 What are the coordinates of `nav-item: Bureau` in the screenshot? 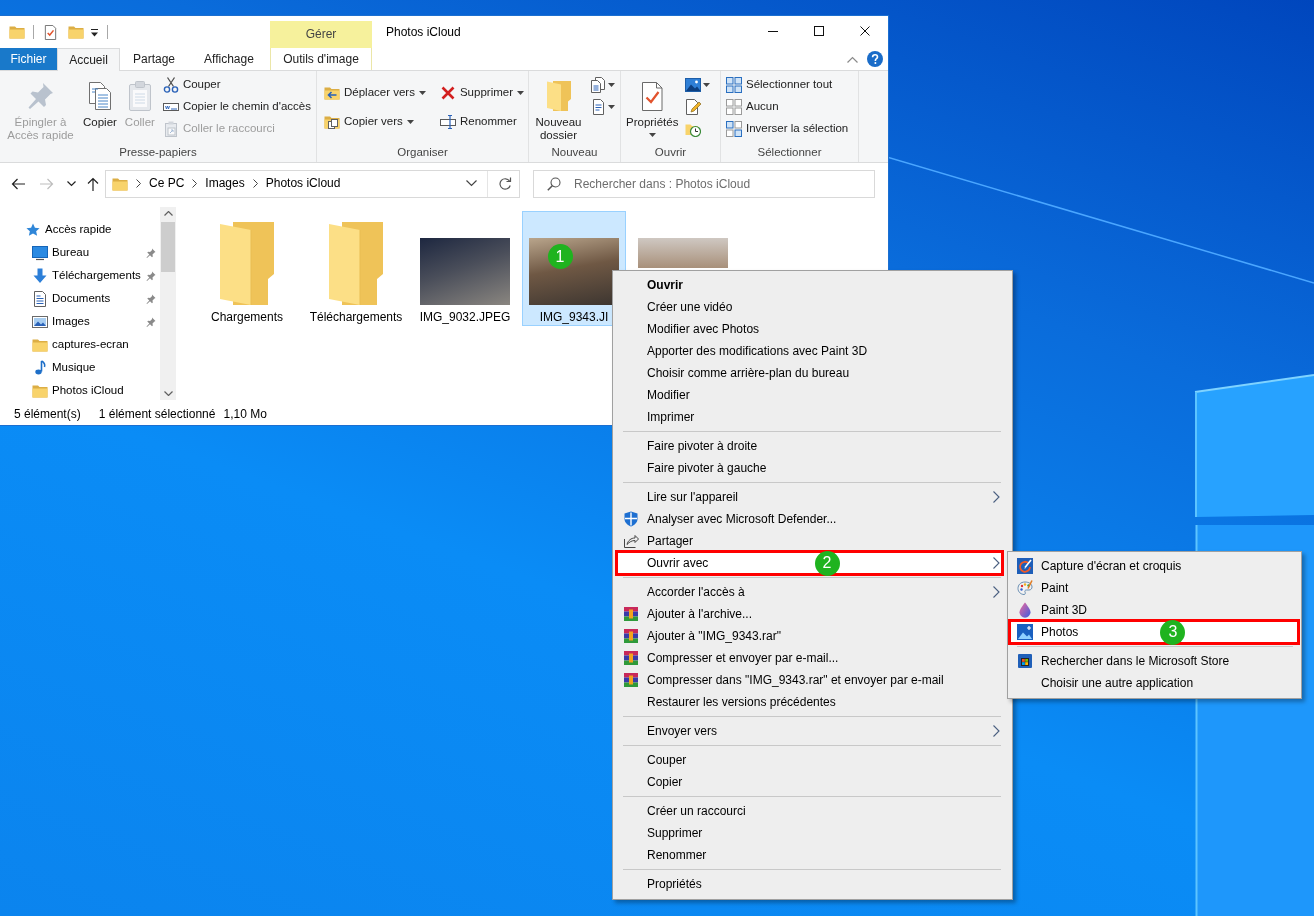 It's located at (80, 252).